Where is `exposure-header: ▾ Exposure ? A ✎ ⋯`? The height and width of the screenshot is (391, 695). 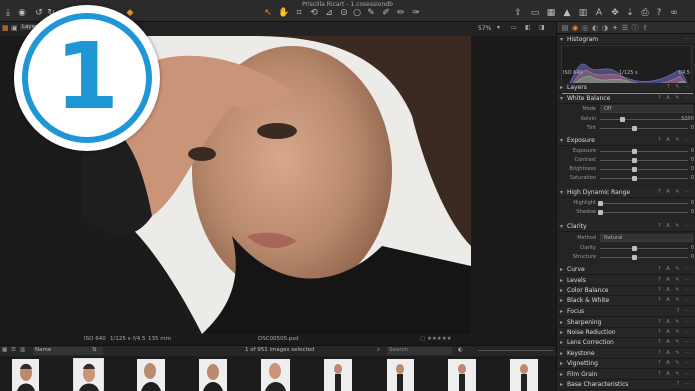
exposure-header: ▾ Exposure ? A ✎ ⋯ is located at coordinates (626, 141).